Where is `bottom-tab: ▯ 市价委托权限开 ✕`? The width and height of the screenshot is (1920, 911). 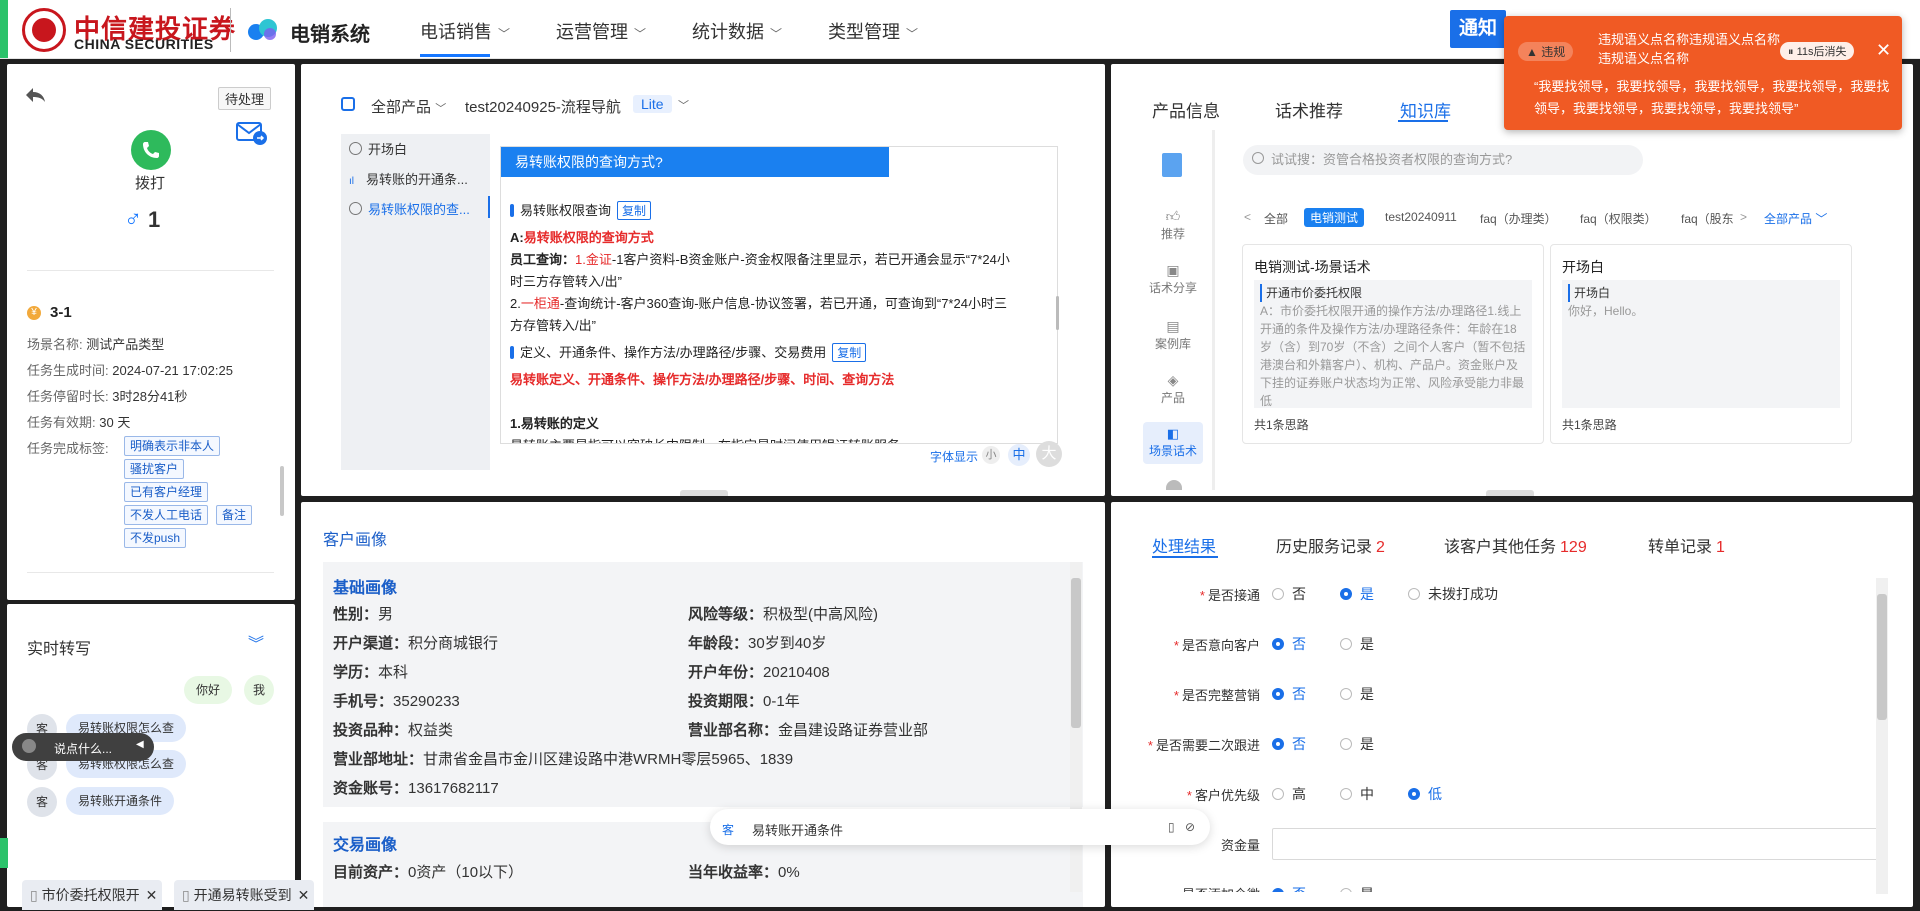 bottom-tab: ▯ 市价委托权限开 ✕ is located at coordinates (92, 895).